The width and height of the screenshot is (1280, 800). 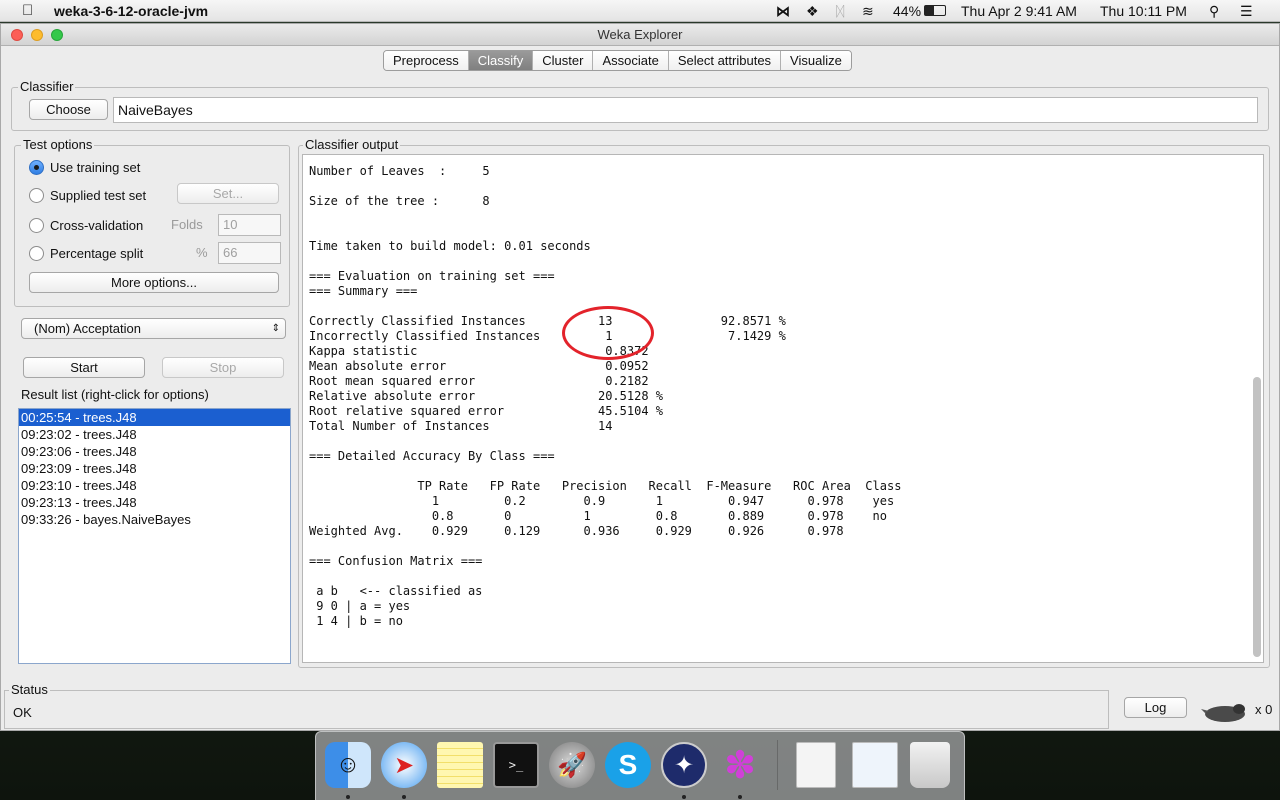 I want to click on status-label: Status, so click(x=29, y=690).